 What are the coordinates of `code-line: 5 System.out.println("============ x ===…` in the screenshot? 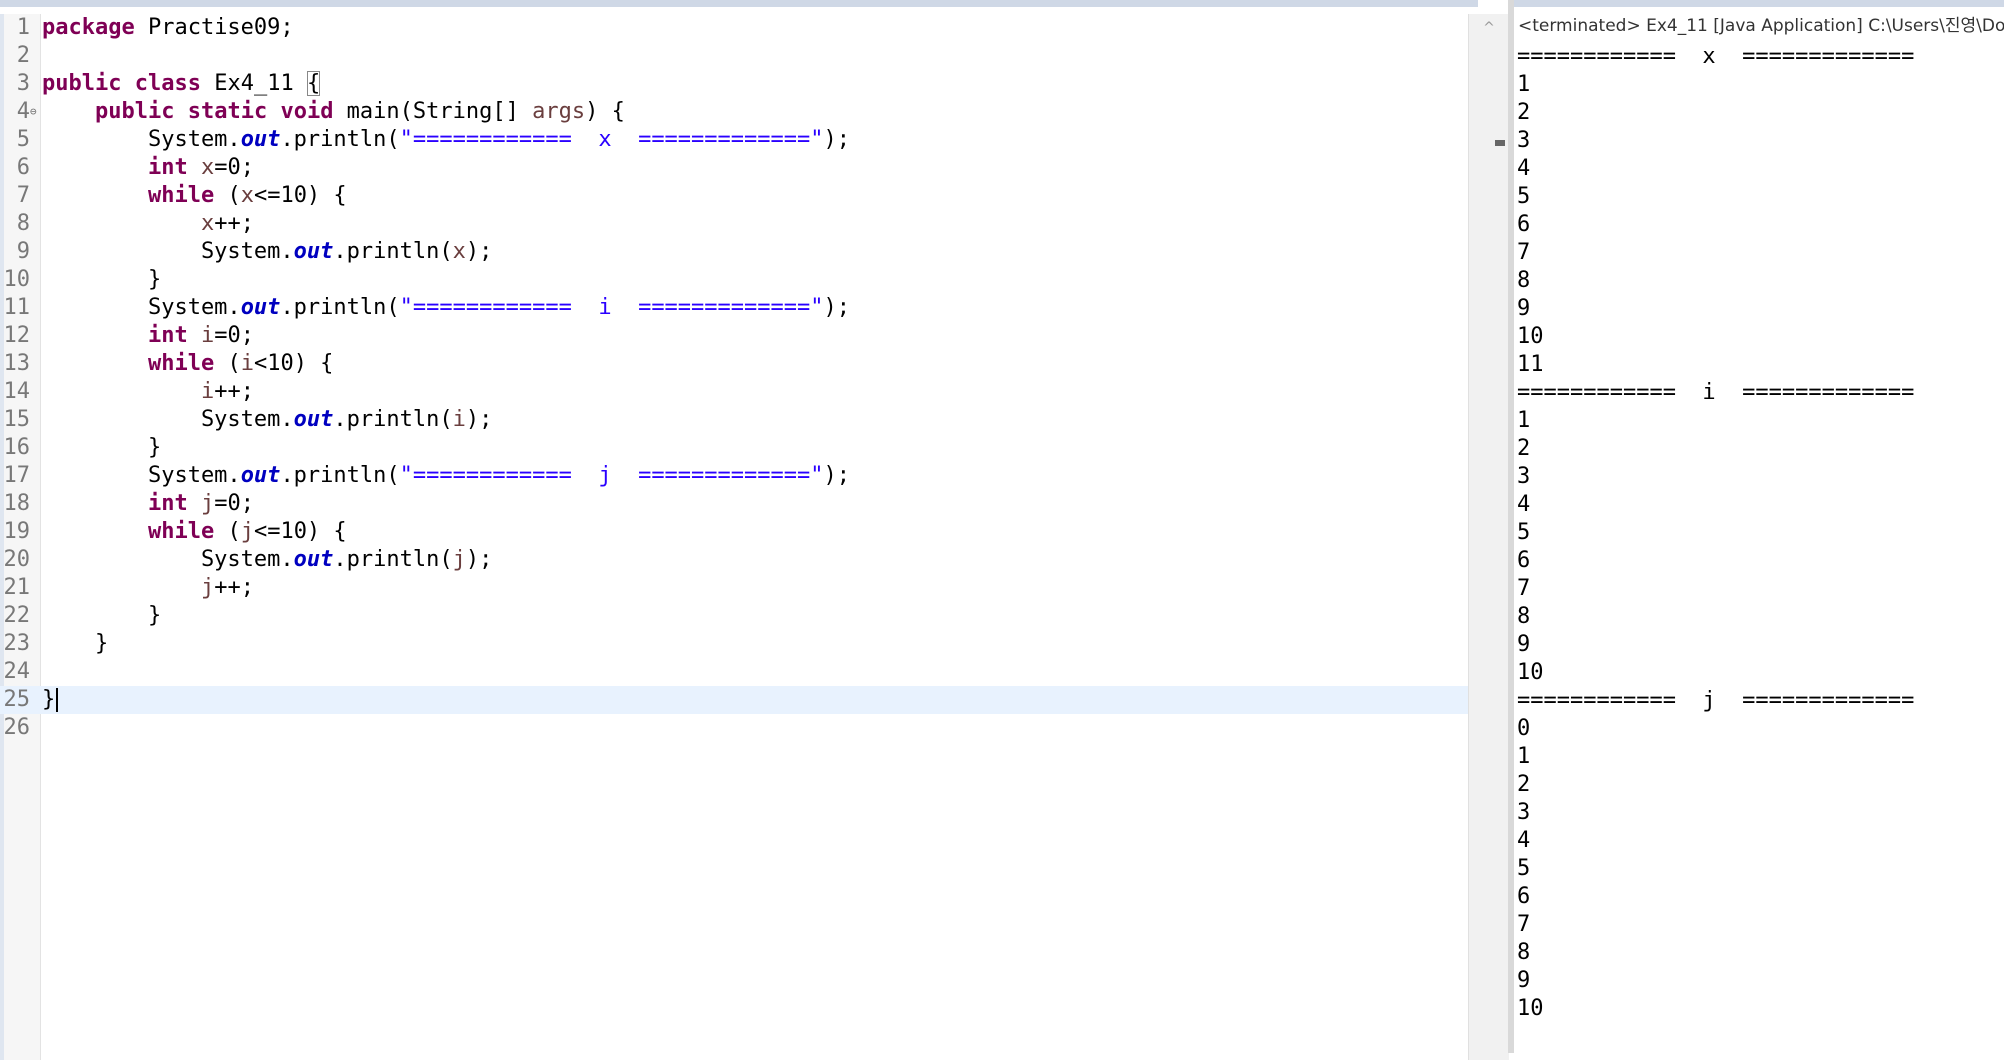 It's located at (739, 140).